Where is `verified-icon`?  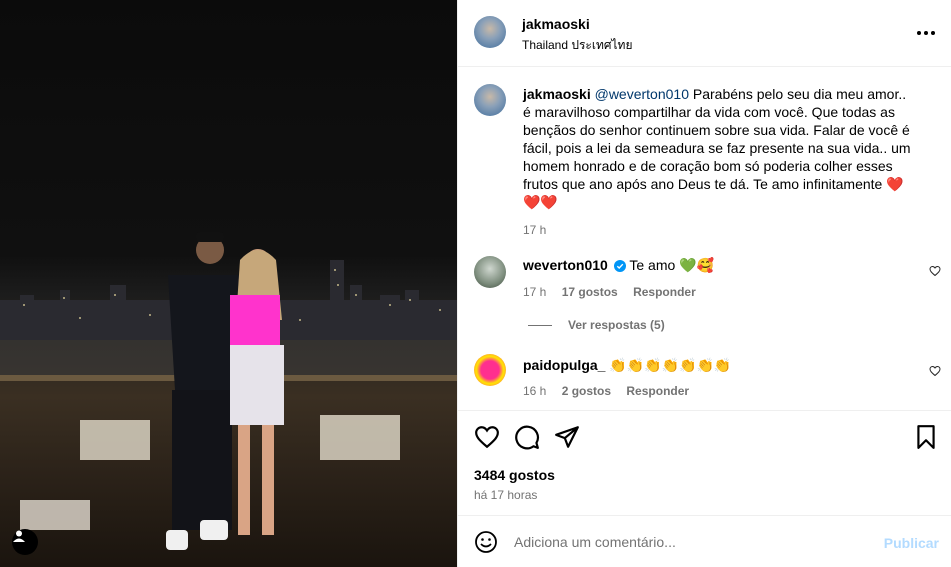
verified-icon is located at coordinates (619, 267).